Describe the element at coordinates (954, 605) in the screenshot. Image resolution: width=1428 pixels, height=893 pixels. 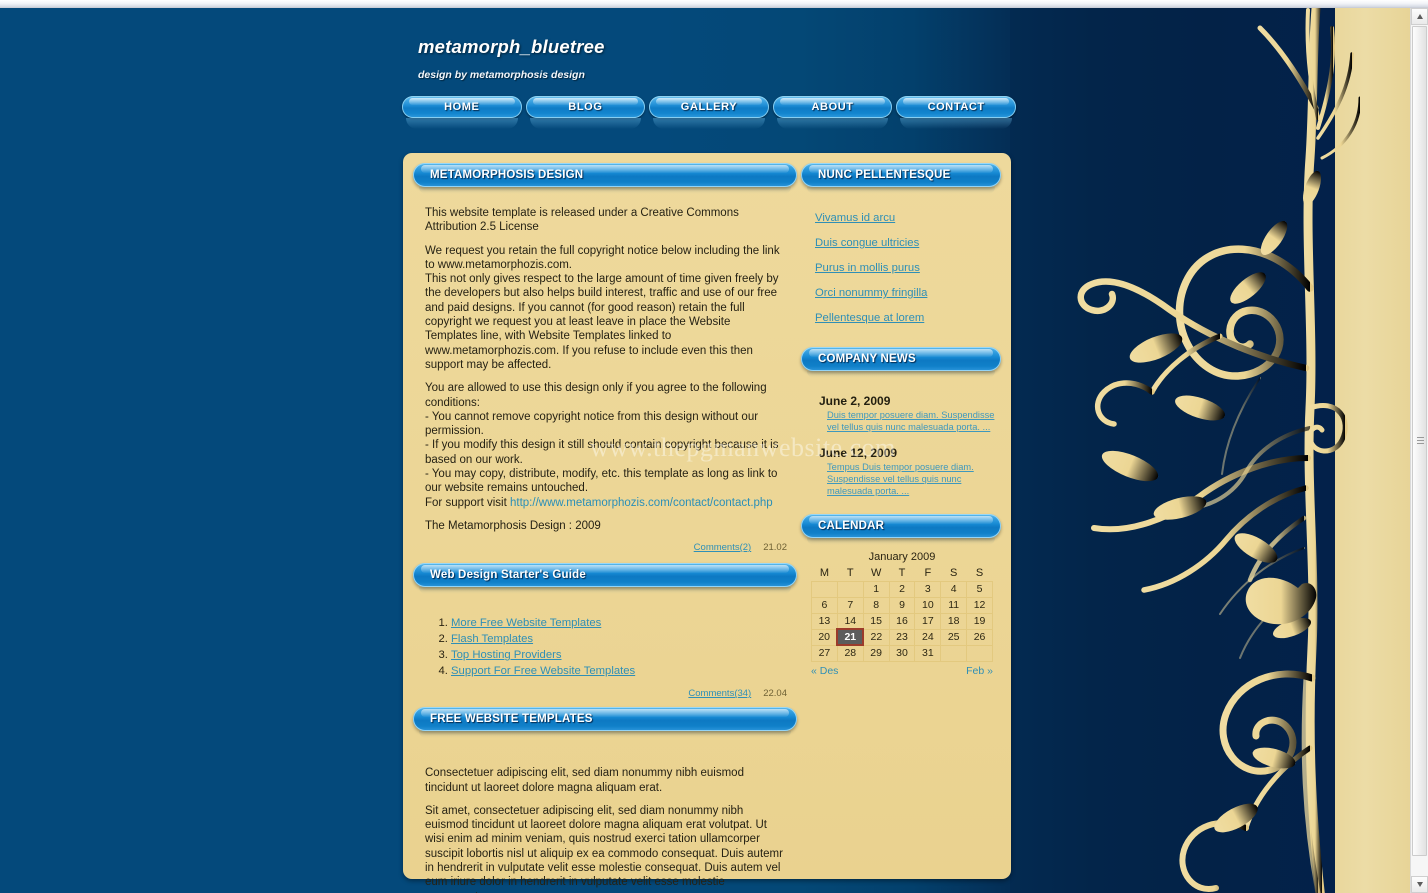
I see `calendar-day-cell: 11` at that location.